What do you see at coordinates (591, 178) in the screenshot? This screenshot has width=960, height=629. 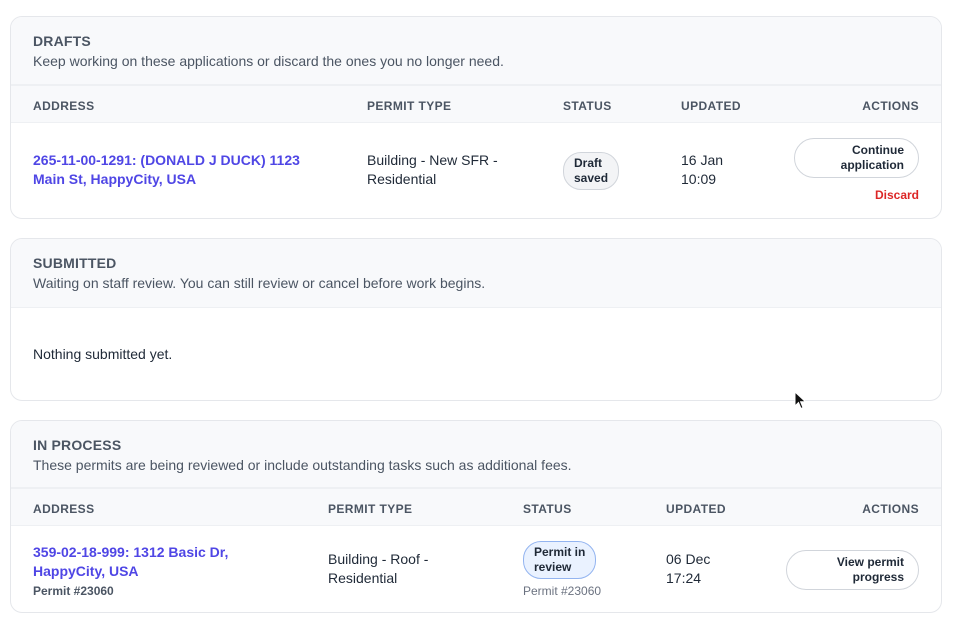 I see `status-line: saved` at bounding box center [591, 178].